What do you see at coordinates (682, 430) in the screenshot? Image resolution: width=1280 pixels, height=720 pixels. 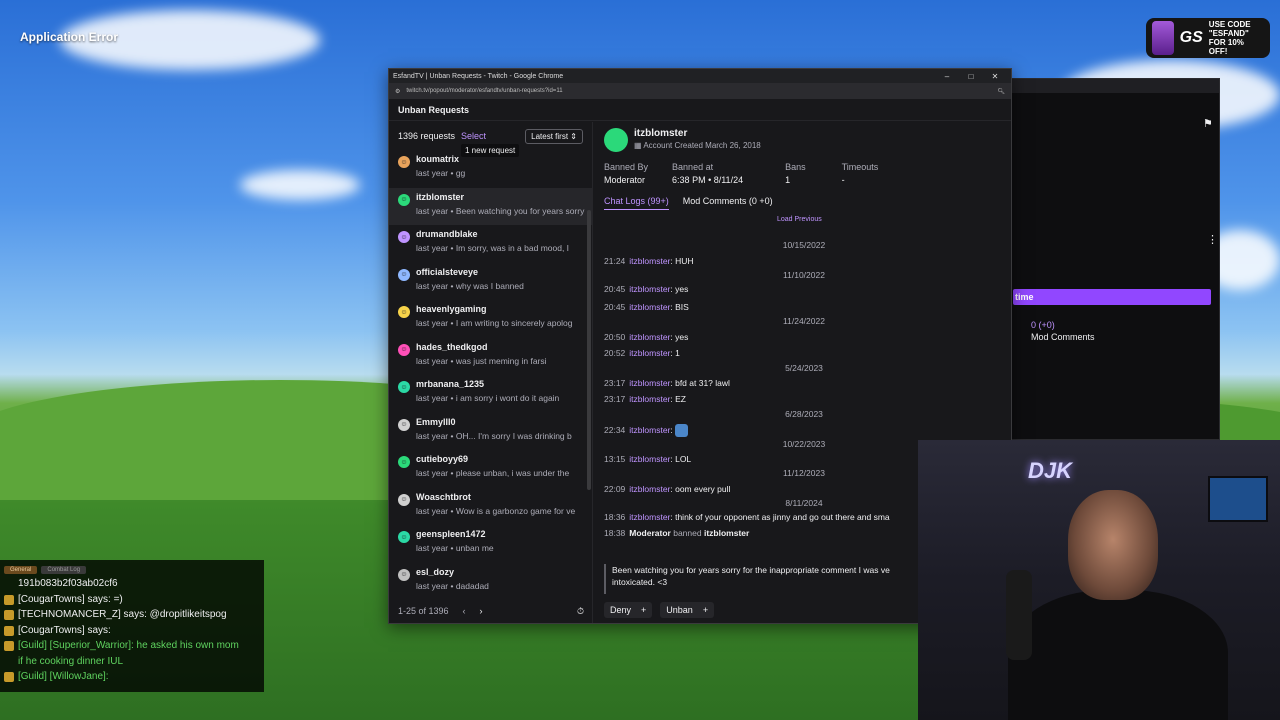 I see `emote-icon` at bounding box center [682, 430].